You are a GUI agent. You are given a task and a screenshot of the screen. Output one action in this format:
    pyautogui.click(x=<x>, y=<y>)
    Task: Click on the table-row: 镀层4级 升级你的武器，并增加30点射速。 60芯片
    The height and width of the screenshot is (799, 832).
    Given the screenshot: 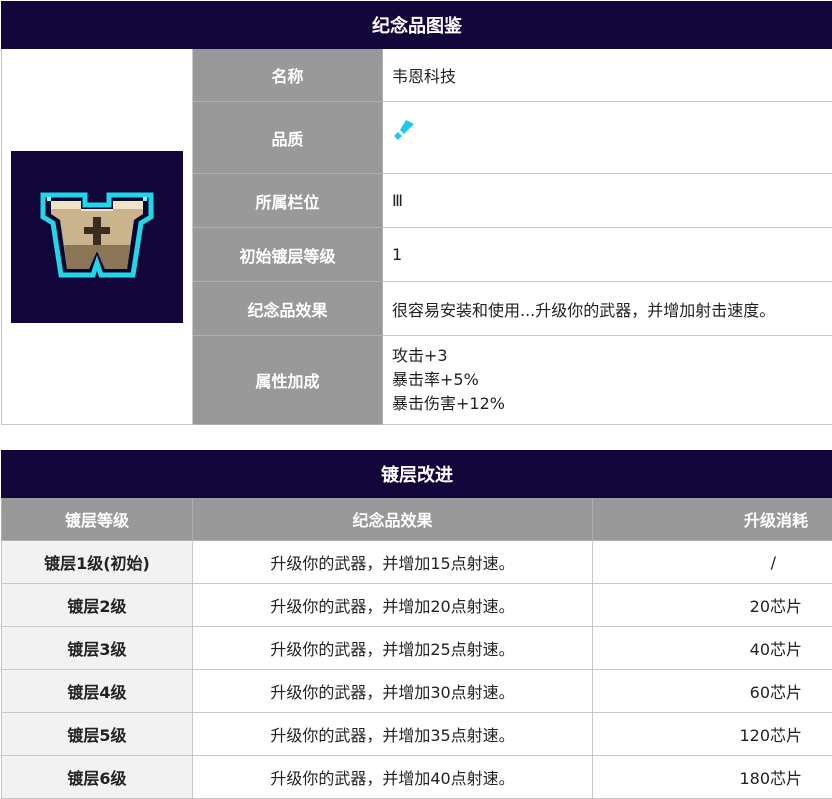 What is the action you would take?
    pyautogui.click(x=417, y=691)
    